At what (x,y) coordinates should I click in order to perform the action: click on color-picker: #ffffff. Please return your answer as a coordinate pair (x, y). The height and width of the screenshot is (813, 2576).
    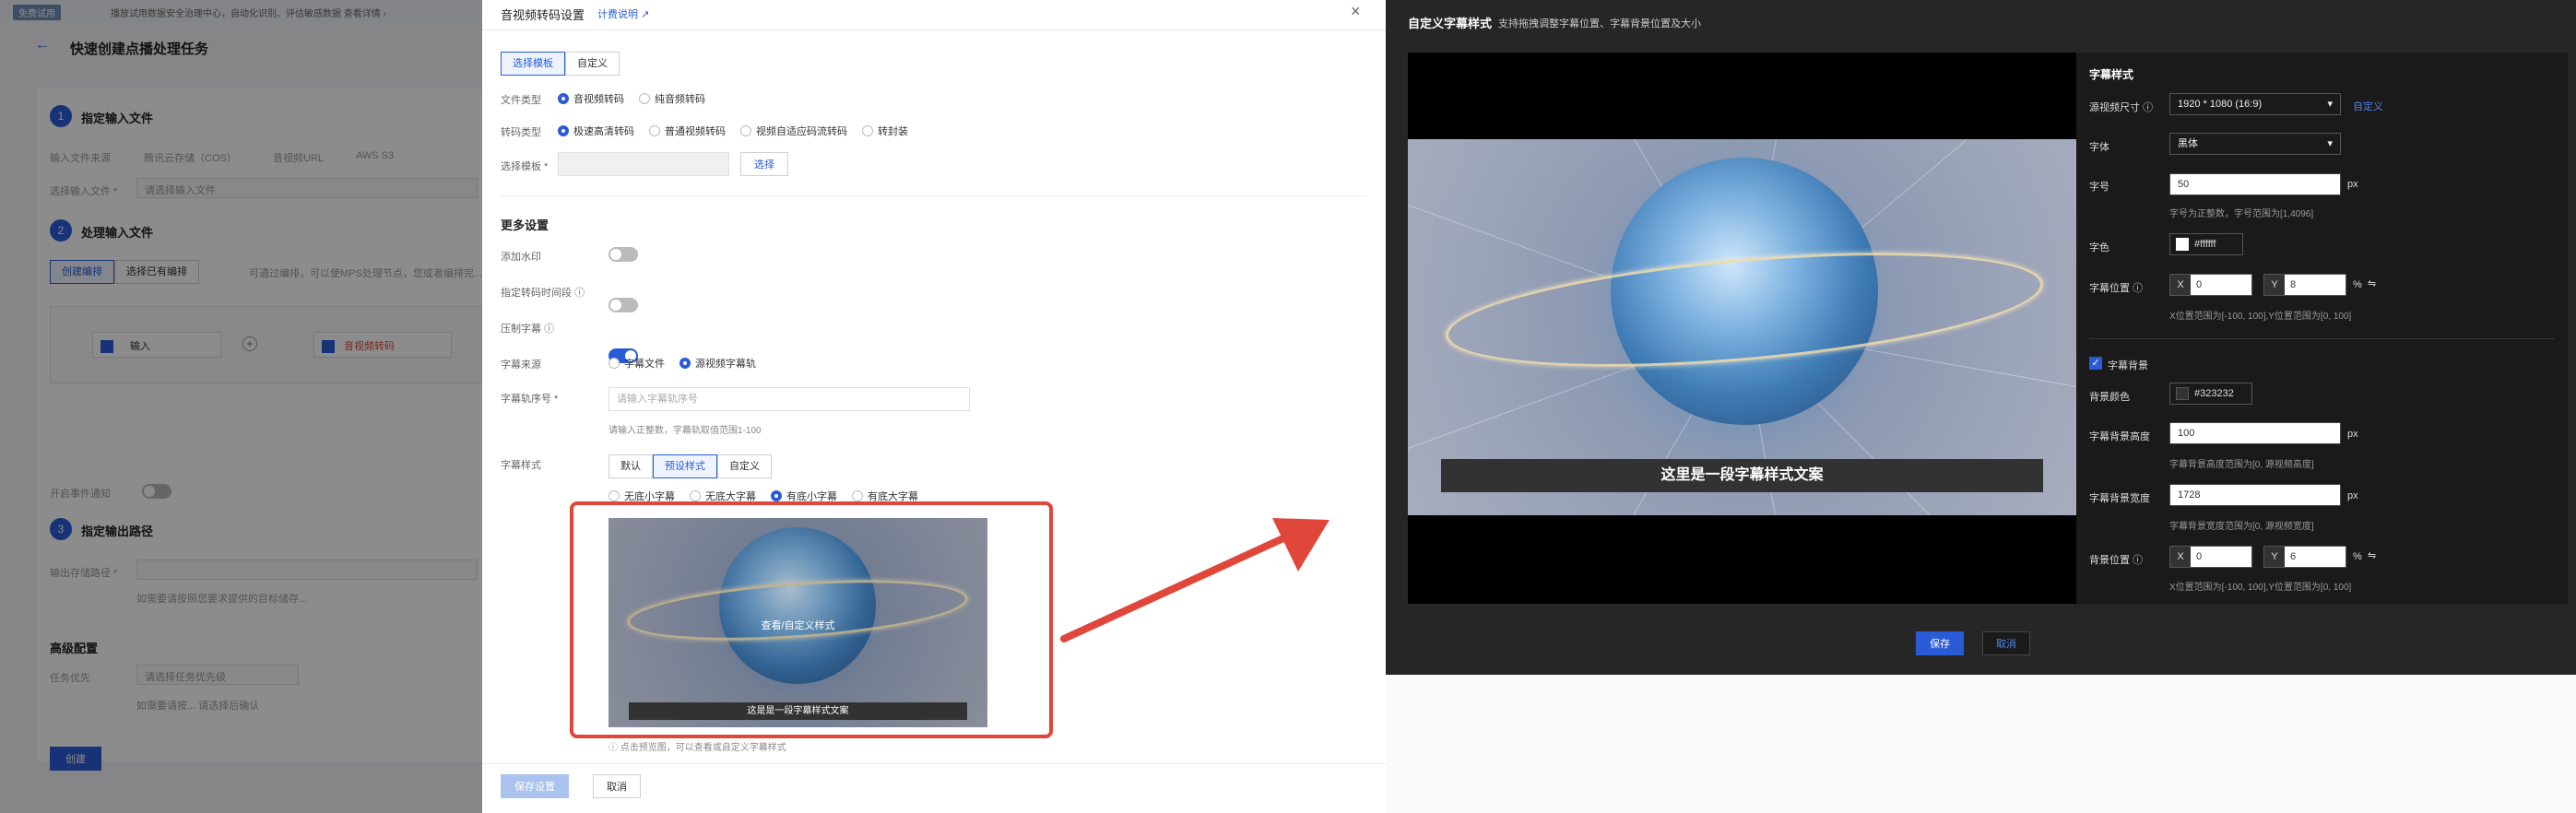
    Looking at the image, I should click on (2206, 244).